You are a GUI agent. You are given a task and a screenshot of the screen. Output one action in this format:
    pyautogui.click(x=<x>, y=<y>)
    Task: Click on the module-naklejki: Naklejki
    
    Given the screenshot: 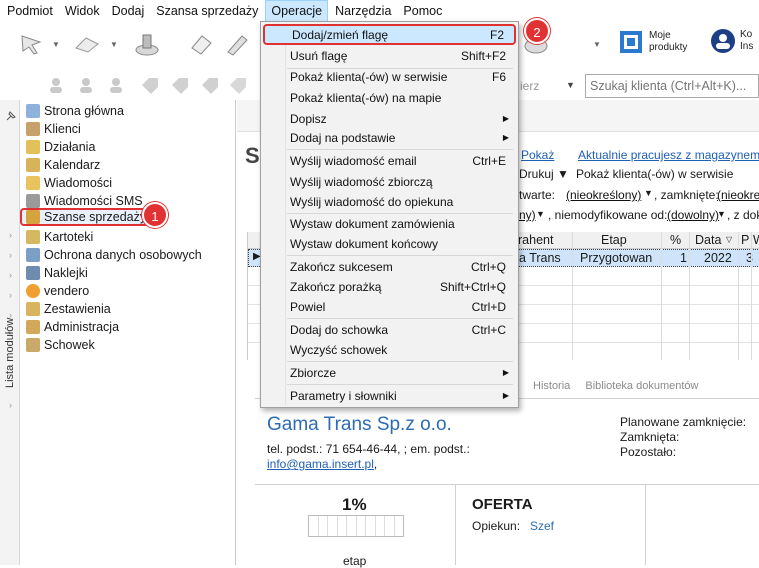 What is the action you would take?
    pyautogui.click(x=57, y=273)
    